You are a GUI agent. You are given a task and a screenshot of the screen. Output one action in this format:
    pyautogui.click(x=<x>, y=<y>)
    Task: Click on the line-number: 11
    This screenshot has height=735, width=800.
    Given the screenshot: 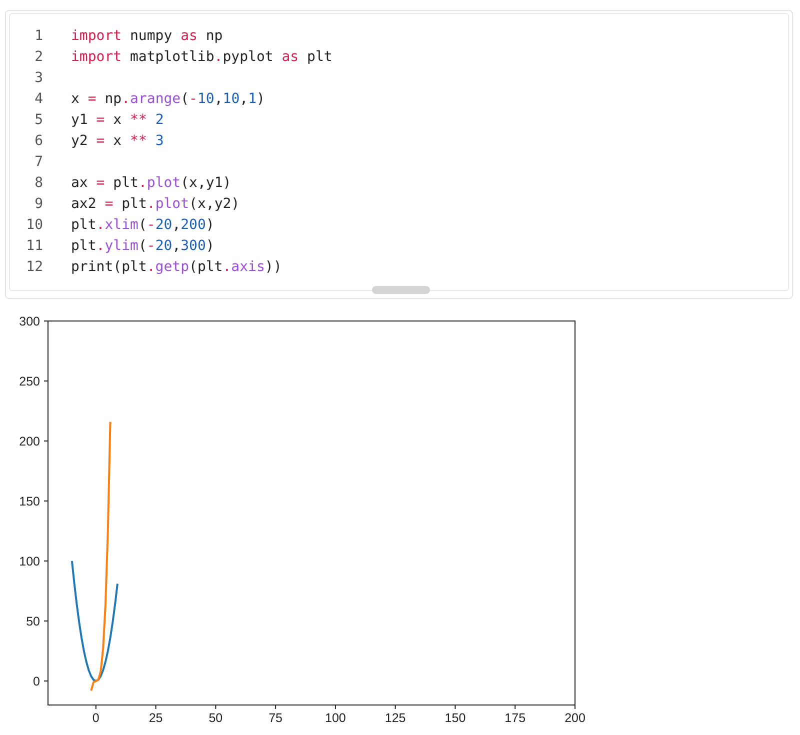 What is the action you would take?
    pyautogui.click(x=34, y=246)
    